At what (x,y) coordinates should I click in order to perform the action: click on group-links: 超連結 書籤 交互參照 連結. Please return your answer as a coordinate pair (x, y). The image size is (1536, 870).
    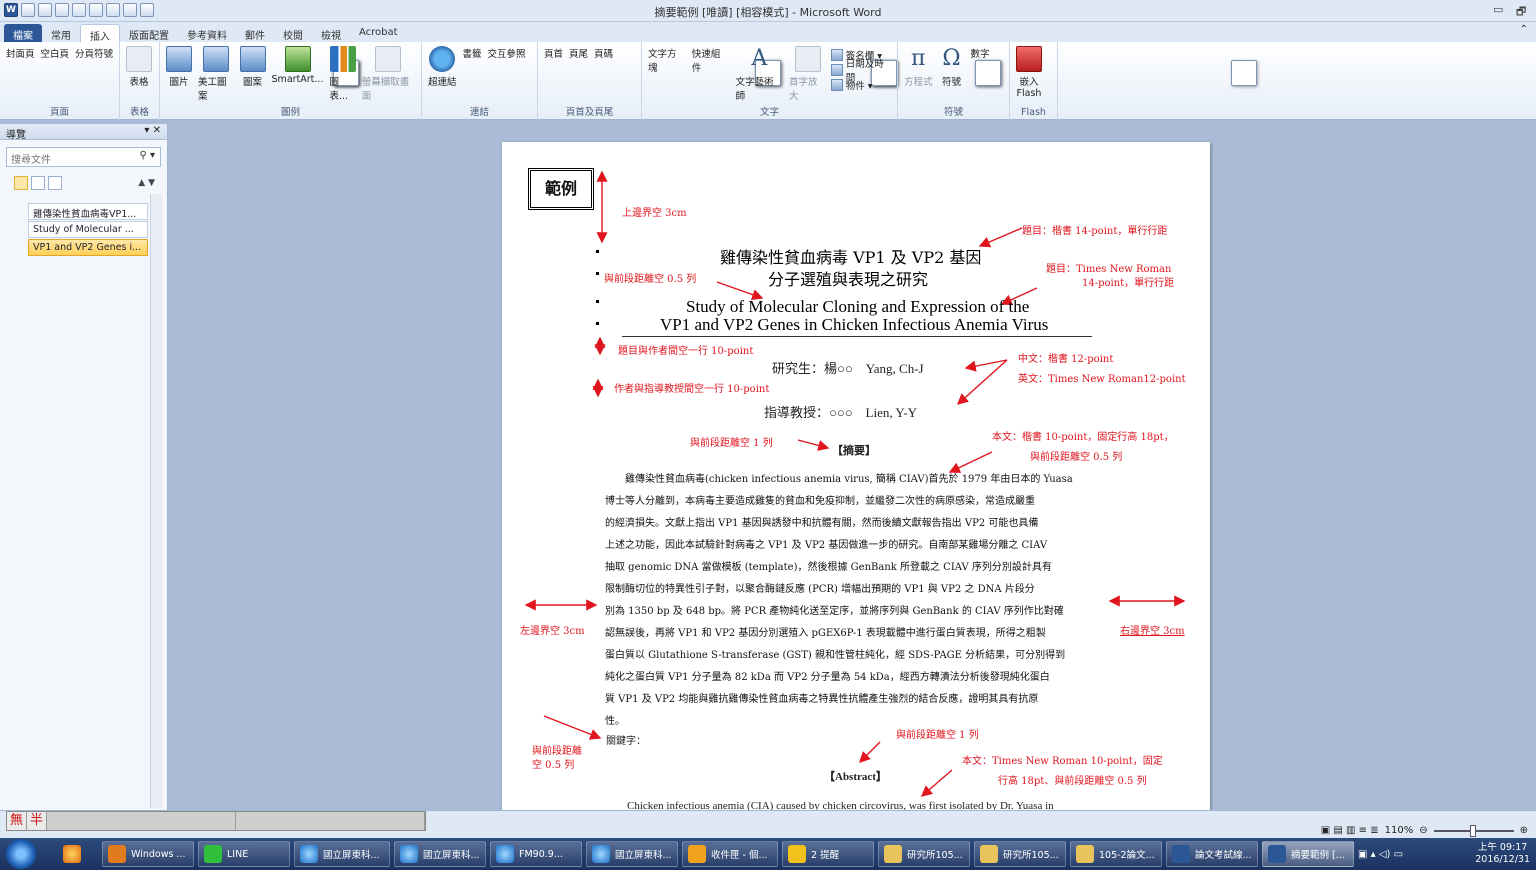
    Looking at the image, I should click on (601, 81).